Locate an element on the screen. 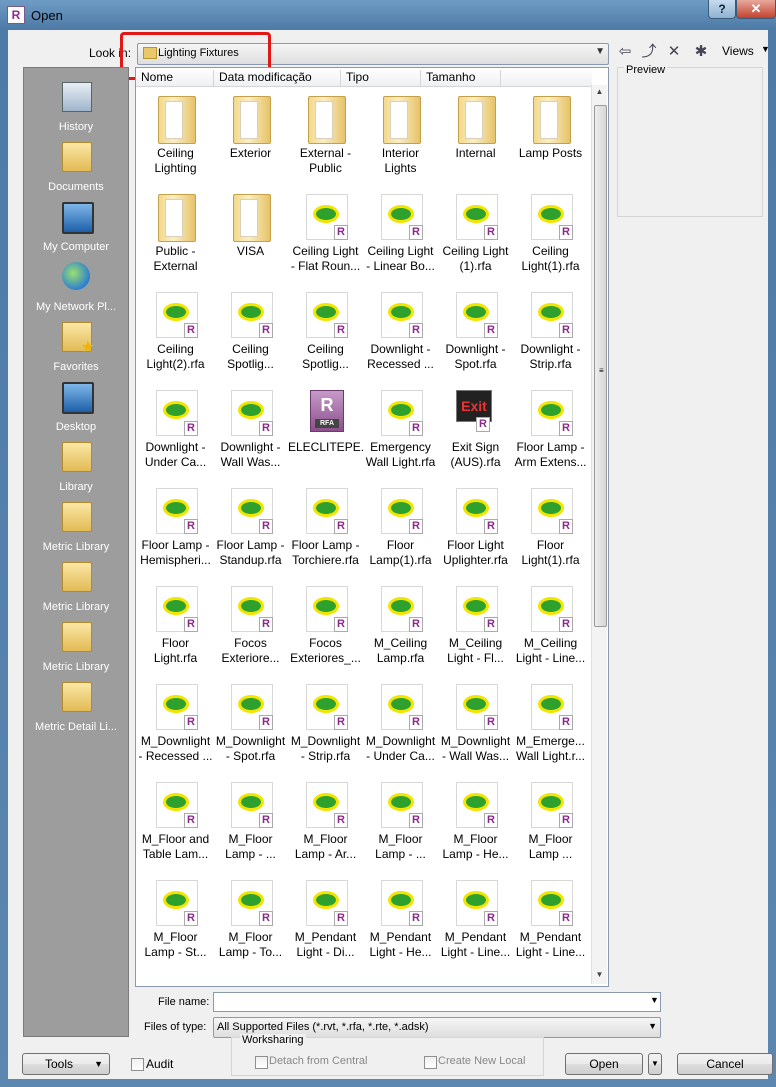 This screenshot has height=1087, width=776. column-header: Nome is located at coordinates (175, 78).